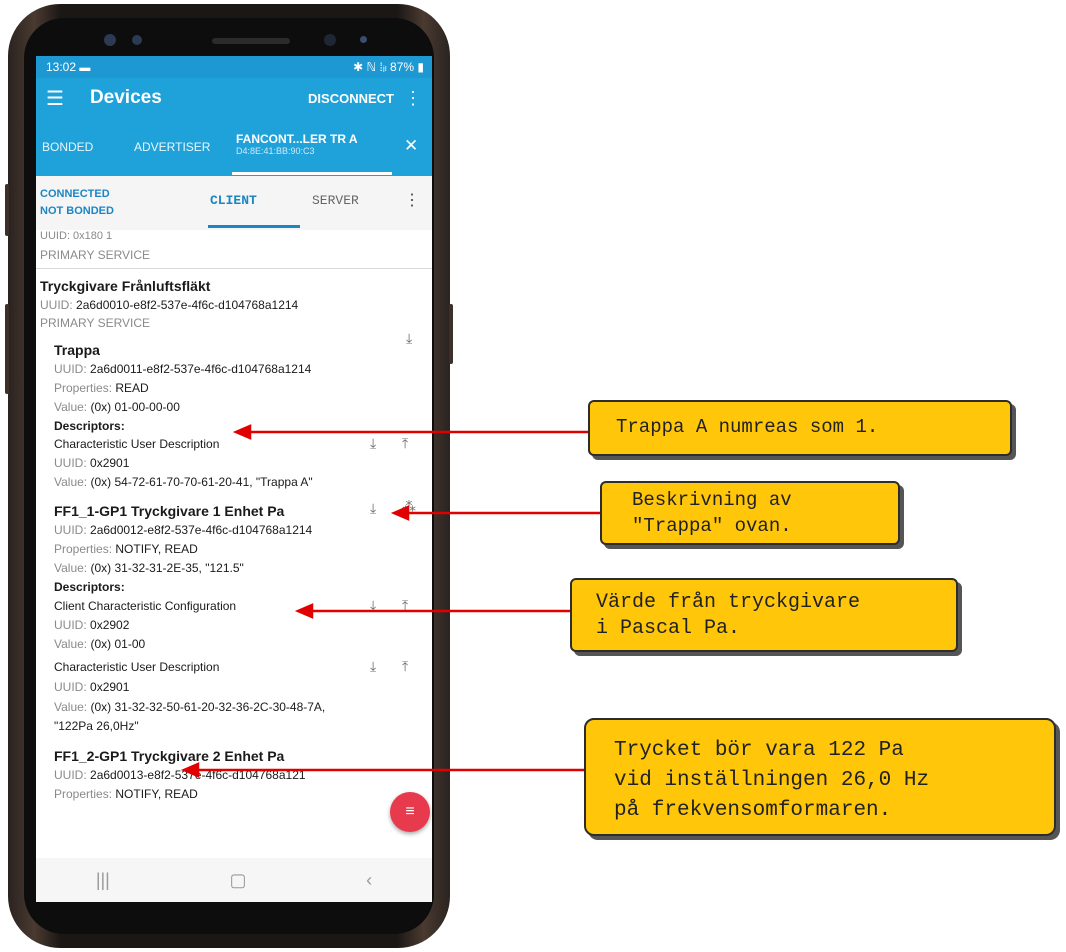 The image size is (1066, 952). I want to click on callout-text: Beskrivning av, so click(712, 500).